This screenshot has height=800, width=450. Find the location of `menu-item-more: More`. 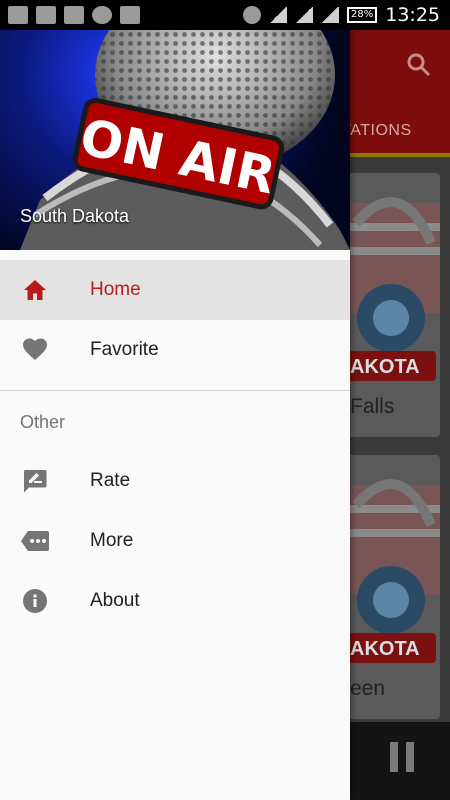

menu-item-more: More is located at coordinates (175, 541).